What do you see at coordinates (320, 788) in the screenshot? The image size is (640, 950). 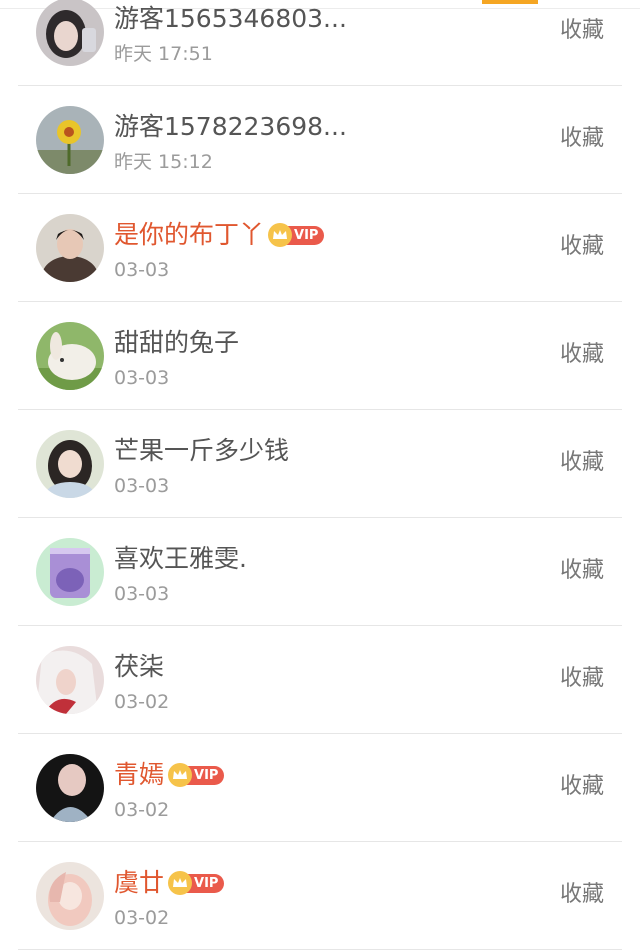 I see `list-item: 青嫣 VIP 03-02 收藏` at bounding box center [320, 788].